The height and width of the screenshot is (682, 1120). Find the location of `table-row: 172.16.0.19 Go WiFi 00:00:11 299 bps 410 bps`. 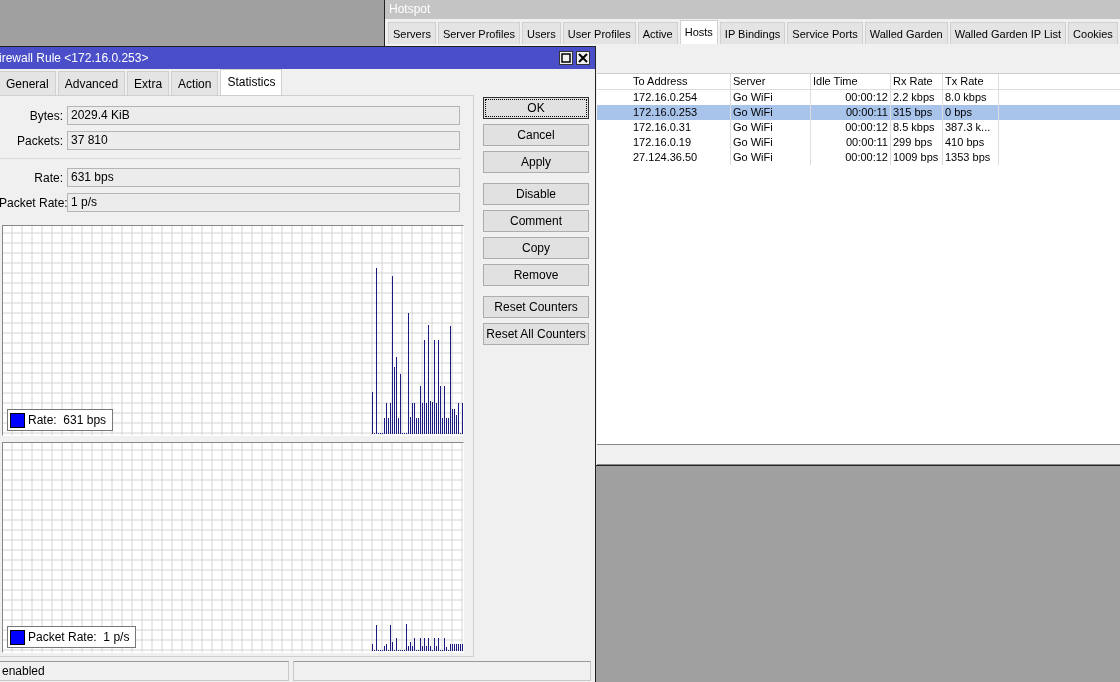

table-row: 172.16.0.19 Go WiFi 00:00:11 299 bps 410 bps is located at coordinates (858, 142).